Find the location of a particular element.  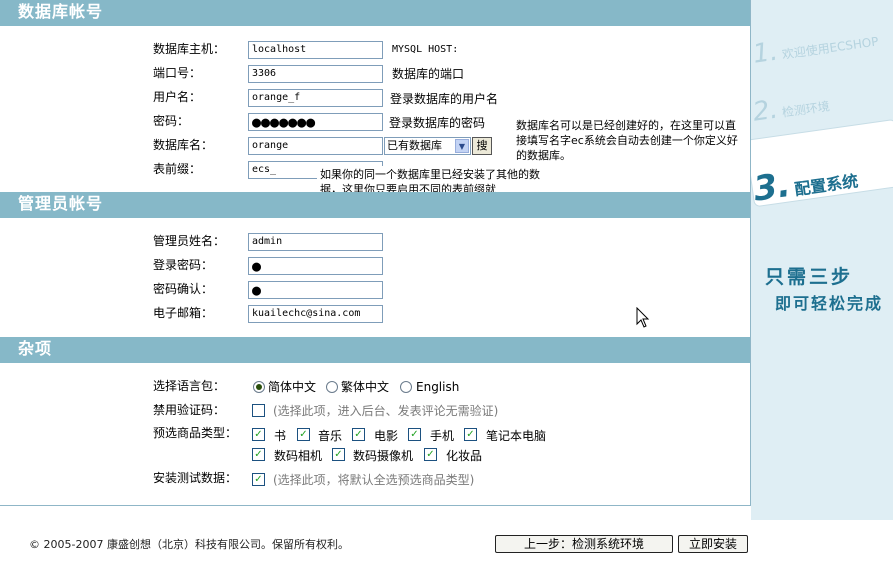

admin-pass-label: 登录密码： is located at coordinates (183, 265).